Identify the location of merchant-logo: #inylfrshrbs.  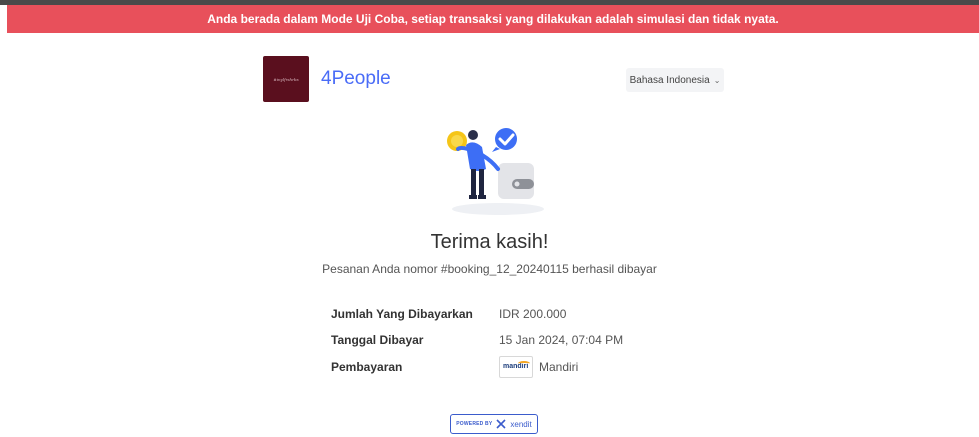
(286, 79).